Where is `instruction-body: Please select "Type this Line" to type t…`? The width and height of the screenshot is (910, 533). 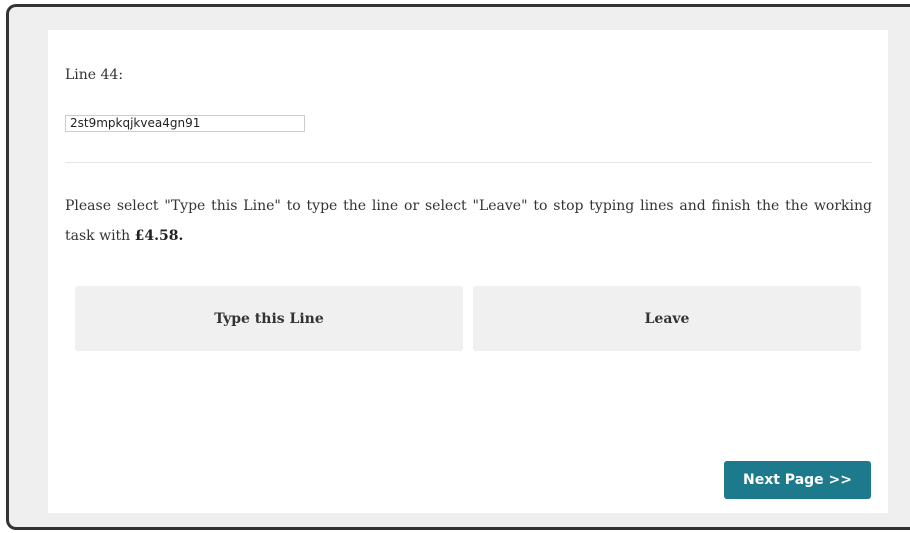 instruction-body: Please select "Type this Line" to type t… is located at coordinates (468, 221).